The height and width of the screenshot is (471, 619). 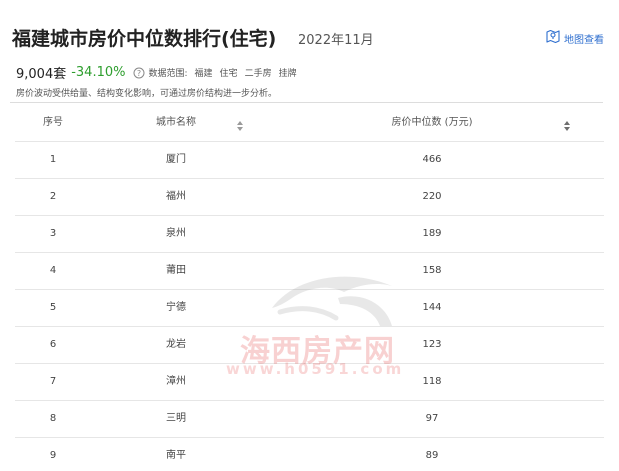 I want to click on city-cell: 南平, so click(x=176, y=455).